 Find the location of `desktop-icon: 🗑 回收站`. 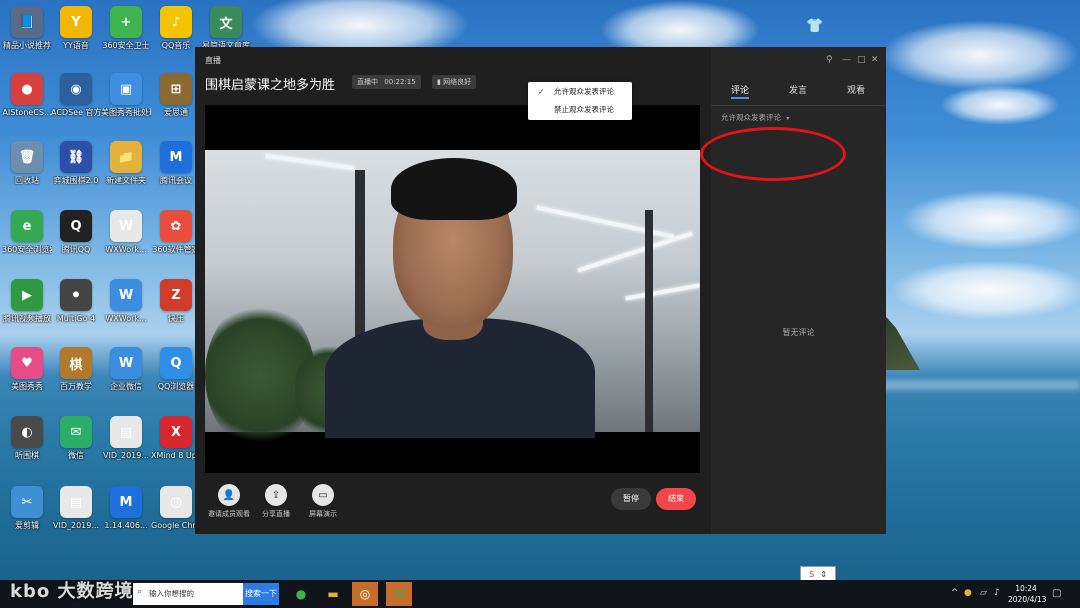

desktop-icon: 🗑 回收站 is located at coordinates (27, 172).